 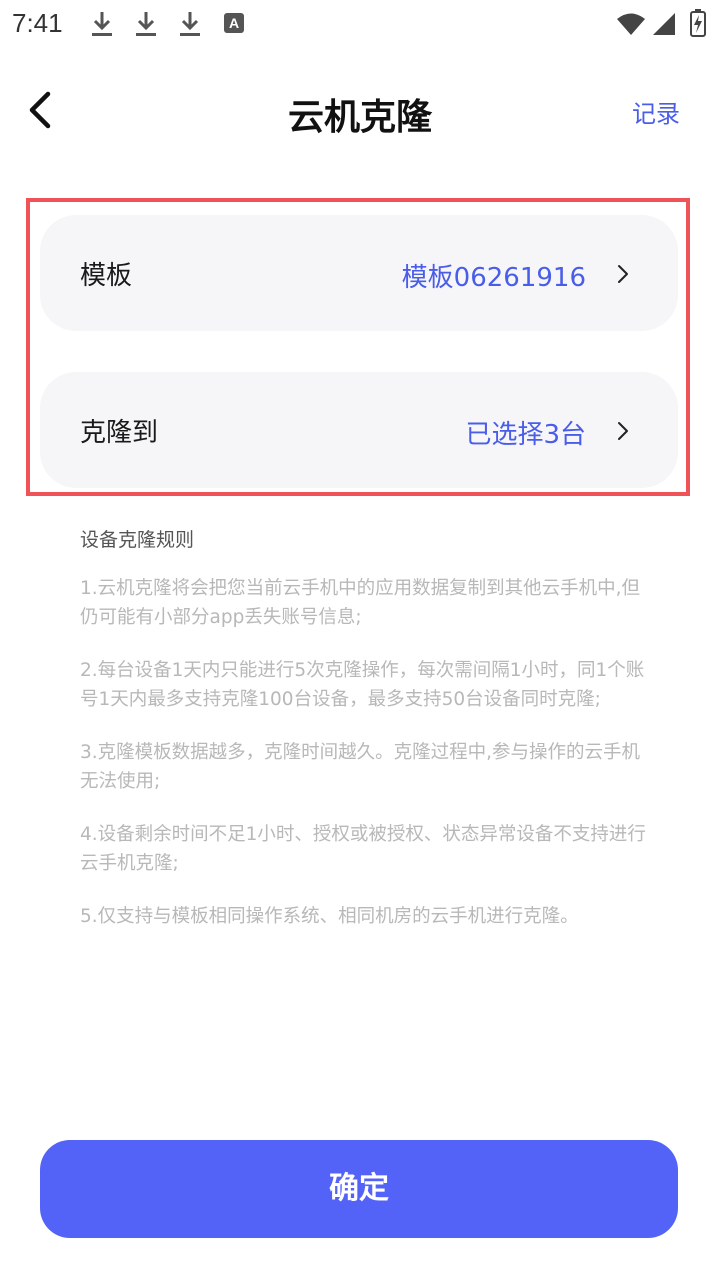 I want to click on header: 云机克隆 记录, so click(x=360, y=110).